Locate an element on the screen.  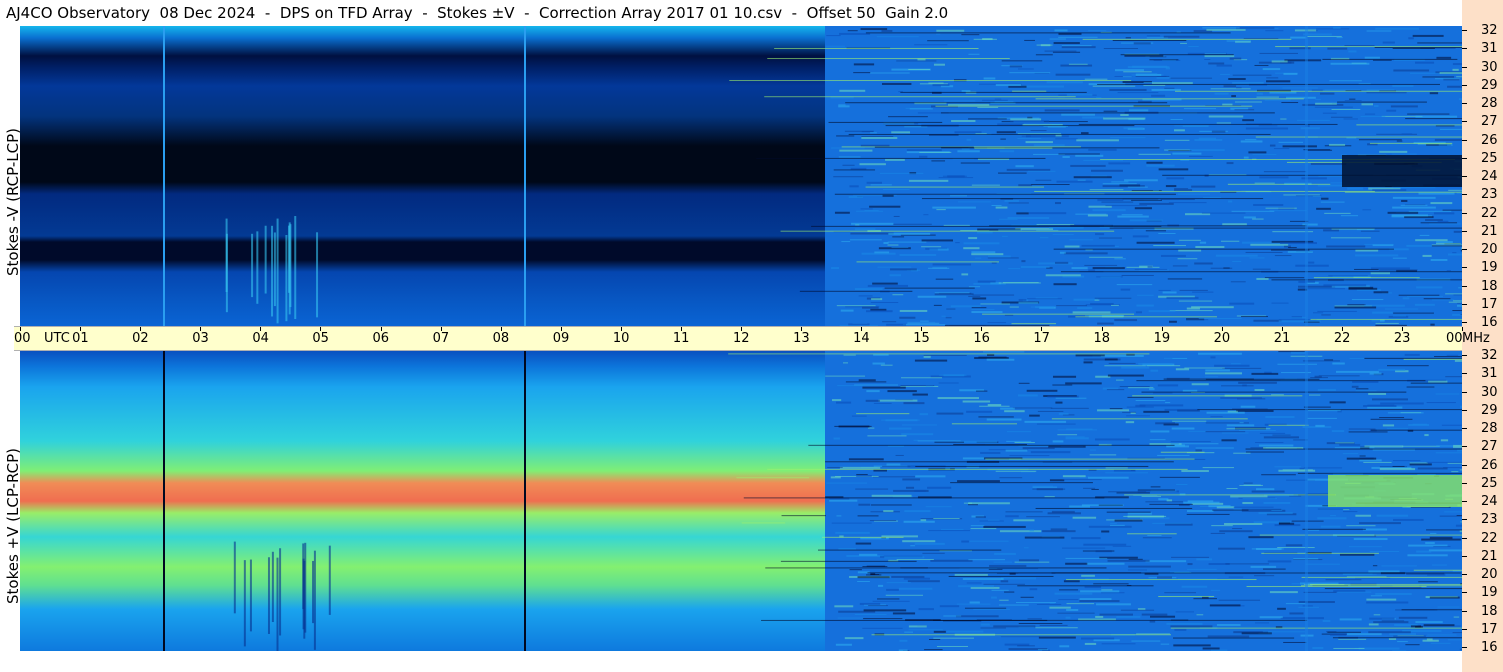
frequency-tick-label: 19 is located at coordinates (1489, 593).